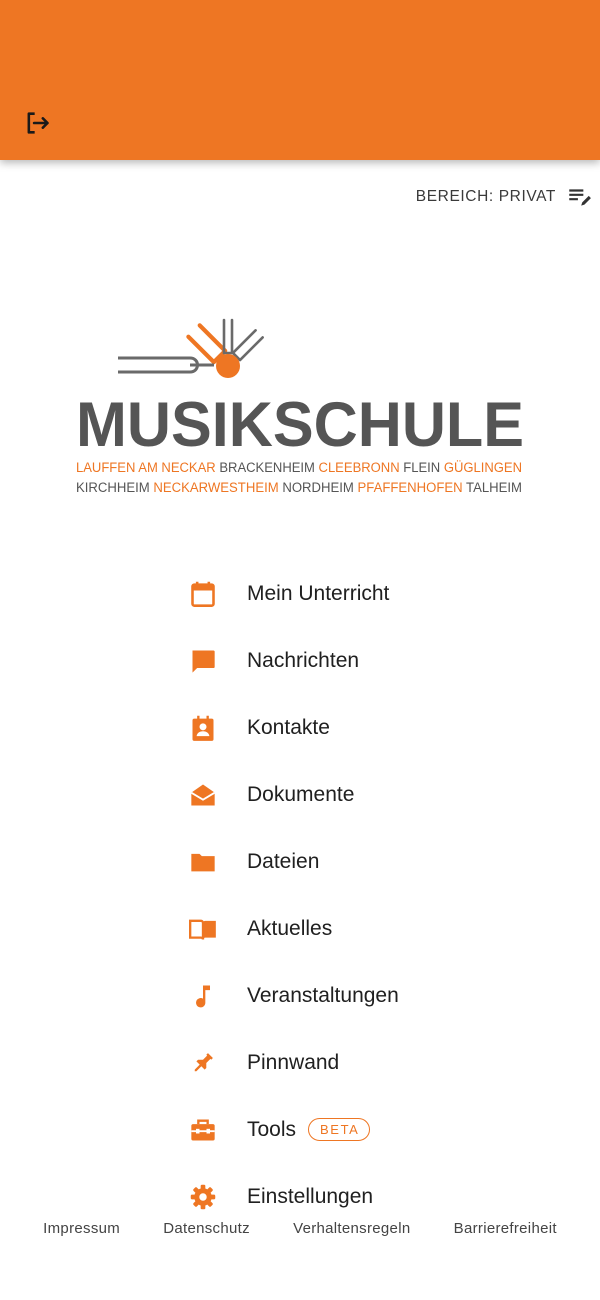 The height and width of the screenshot is (1300, 600). What do you see at coordinates (300, 80) in the screenshot?
I see `app-bar` at bounding box center [300, 80].